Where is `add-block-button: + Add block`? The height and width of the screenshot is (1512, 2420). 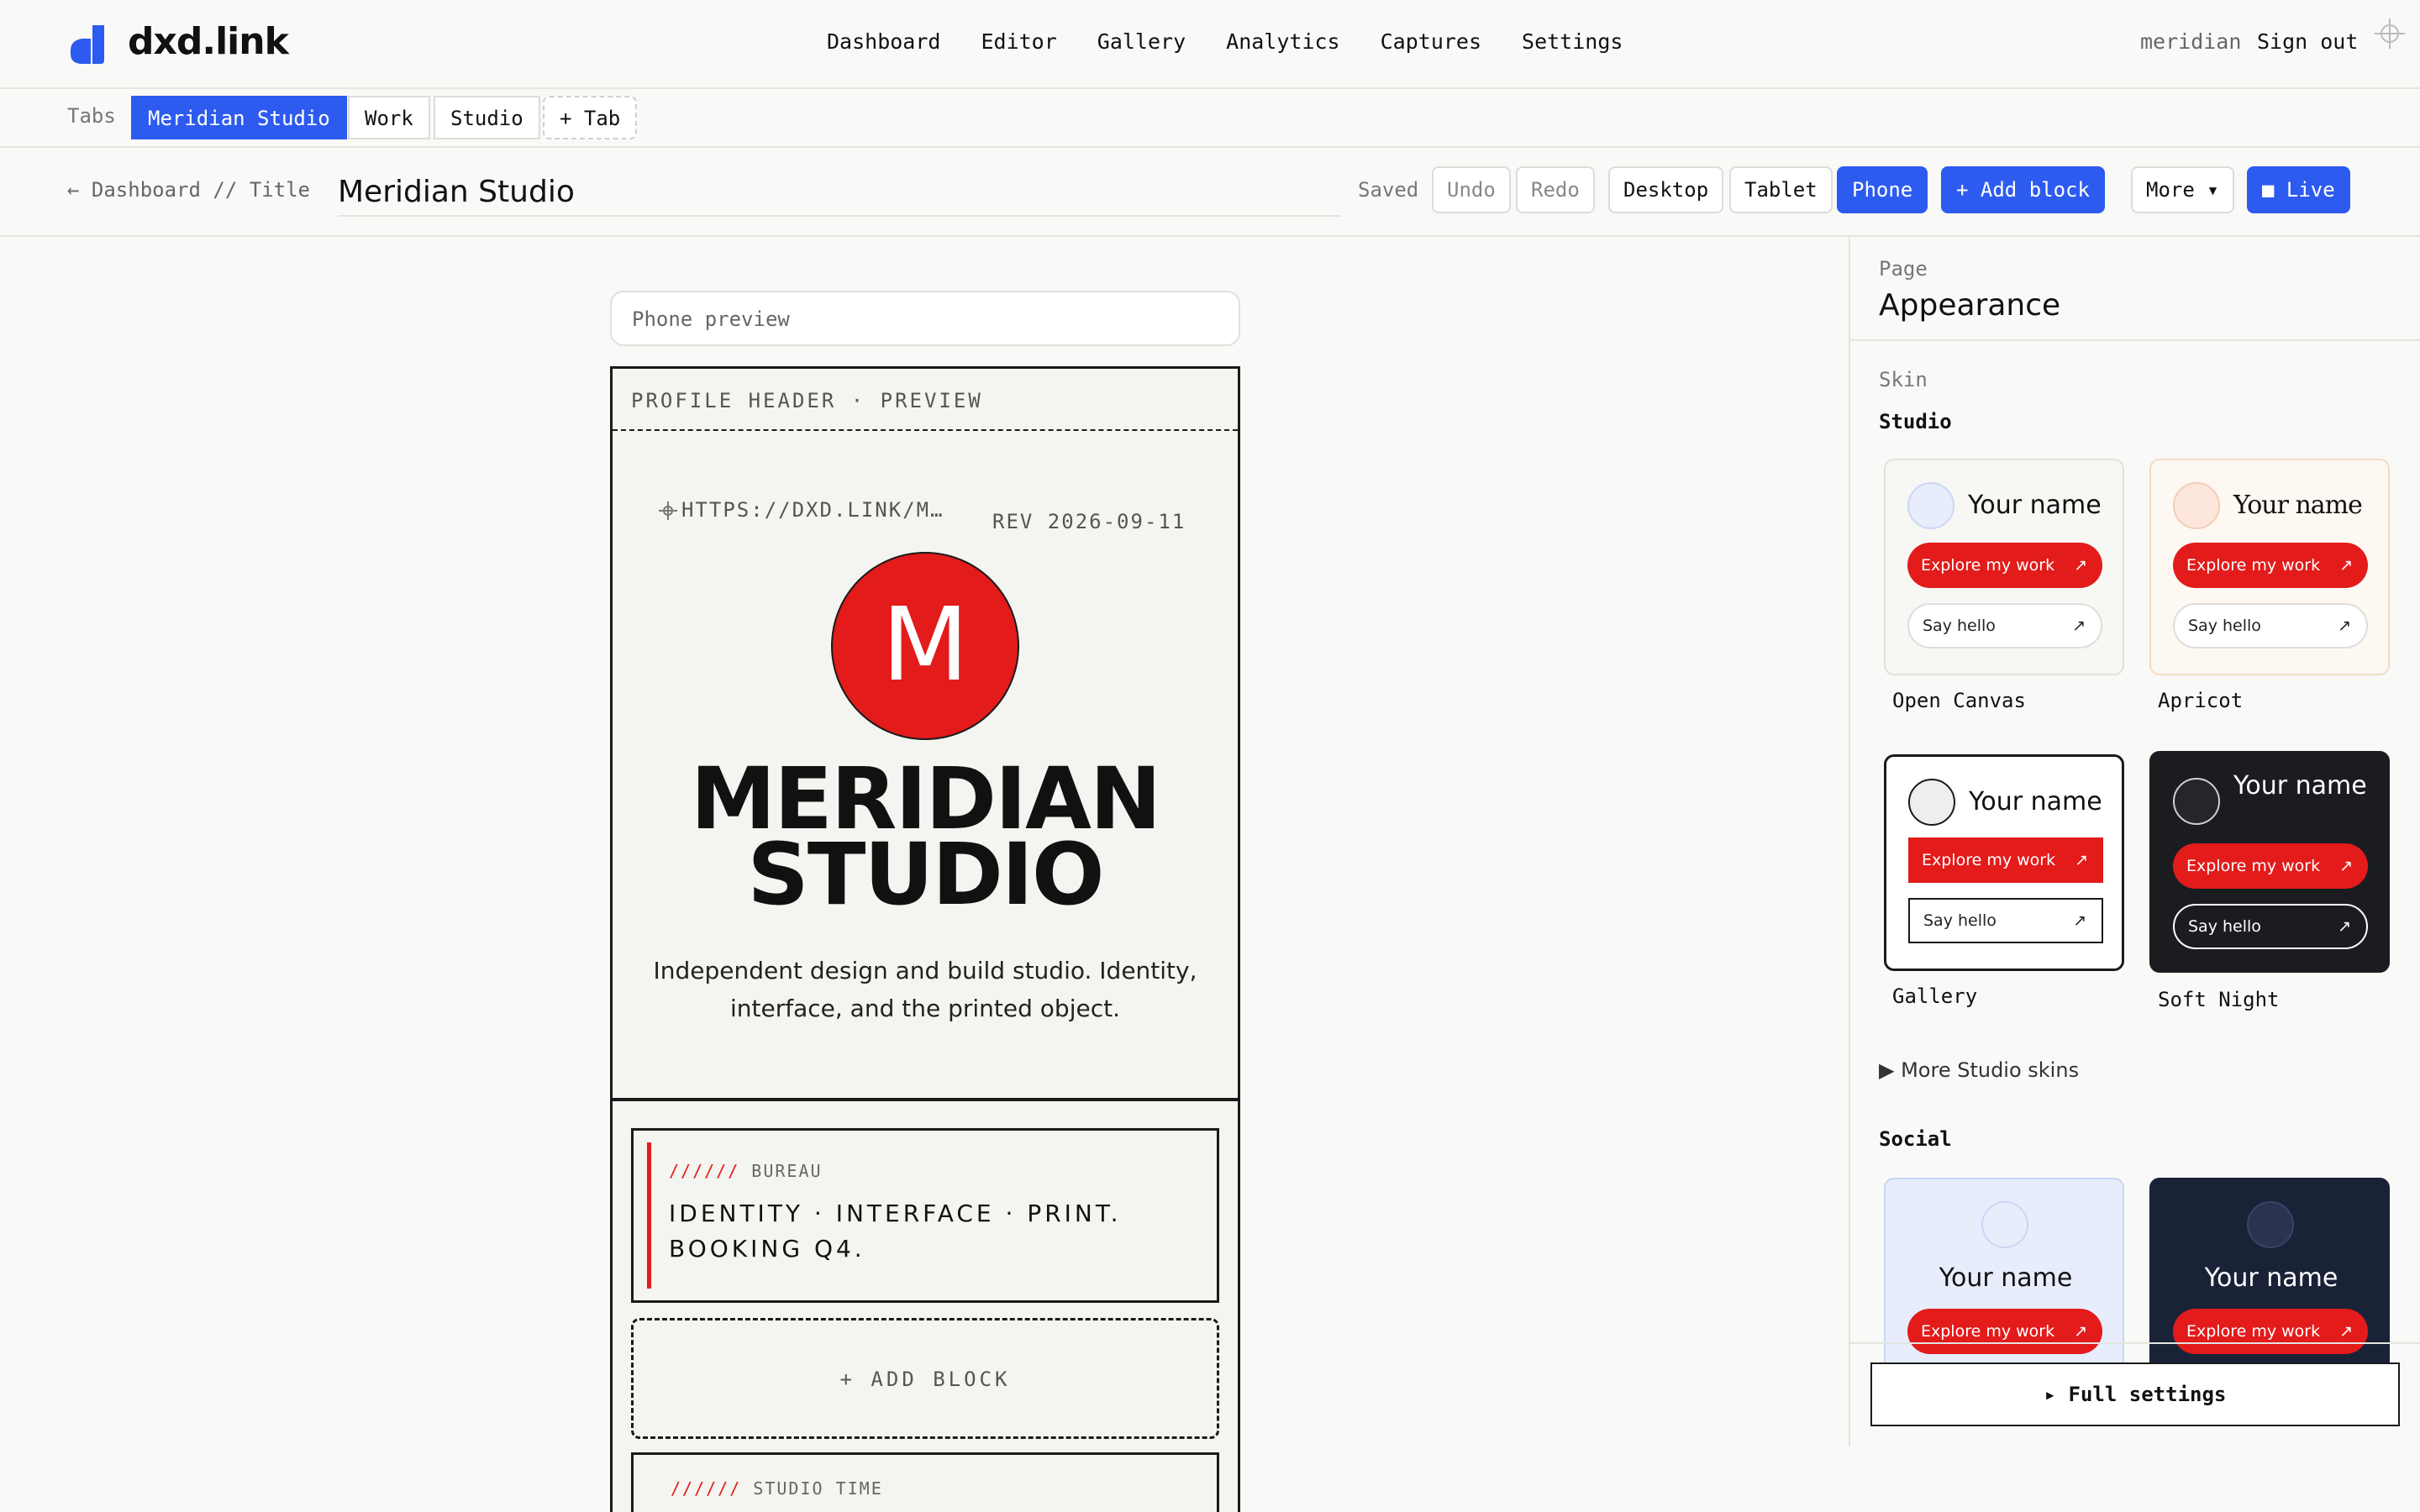 add-block-button: + Add block is located at coordinates (2023, 189).